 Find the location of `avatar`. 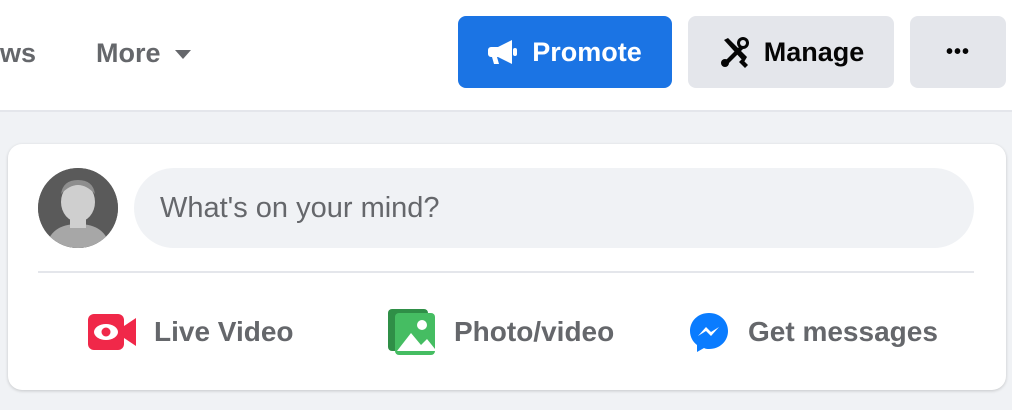

avatar is located at coordinates (78, 208).